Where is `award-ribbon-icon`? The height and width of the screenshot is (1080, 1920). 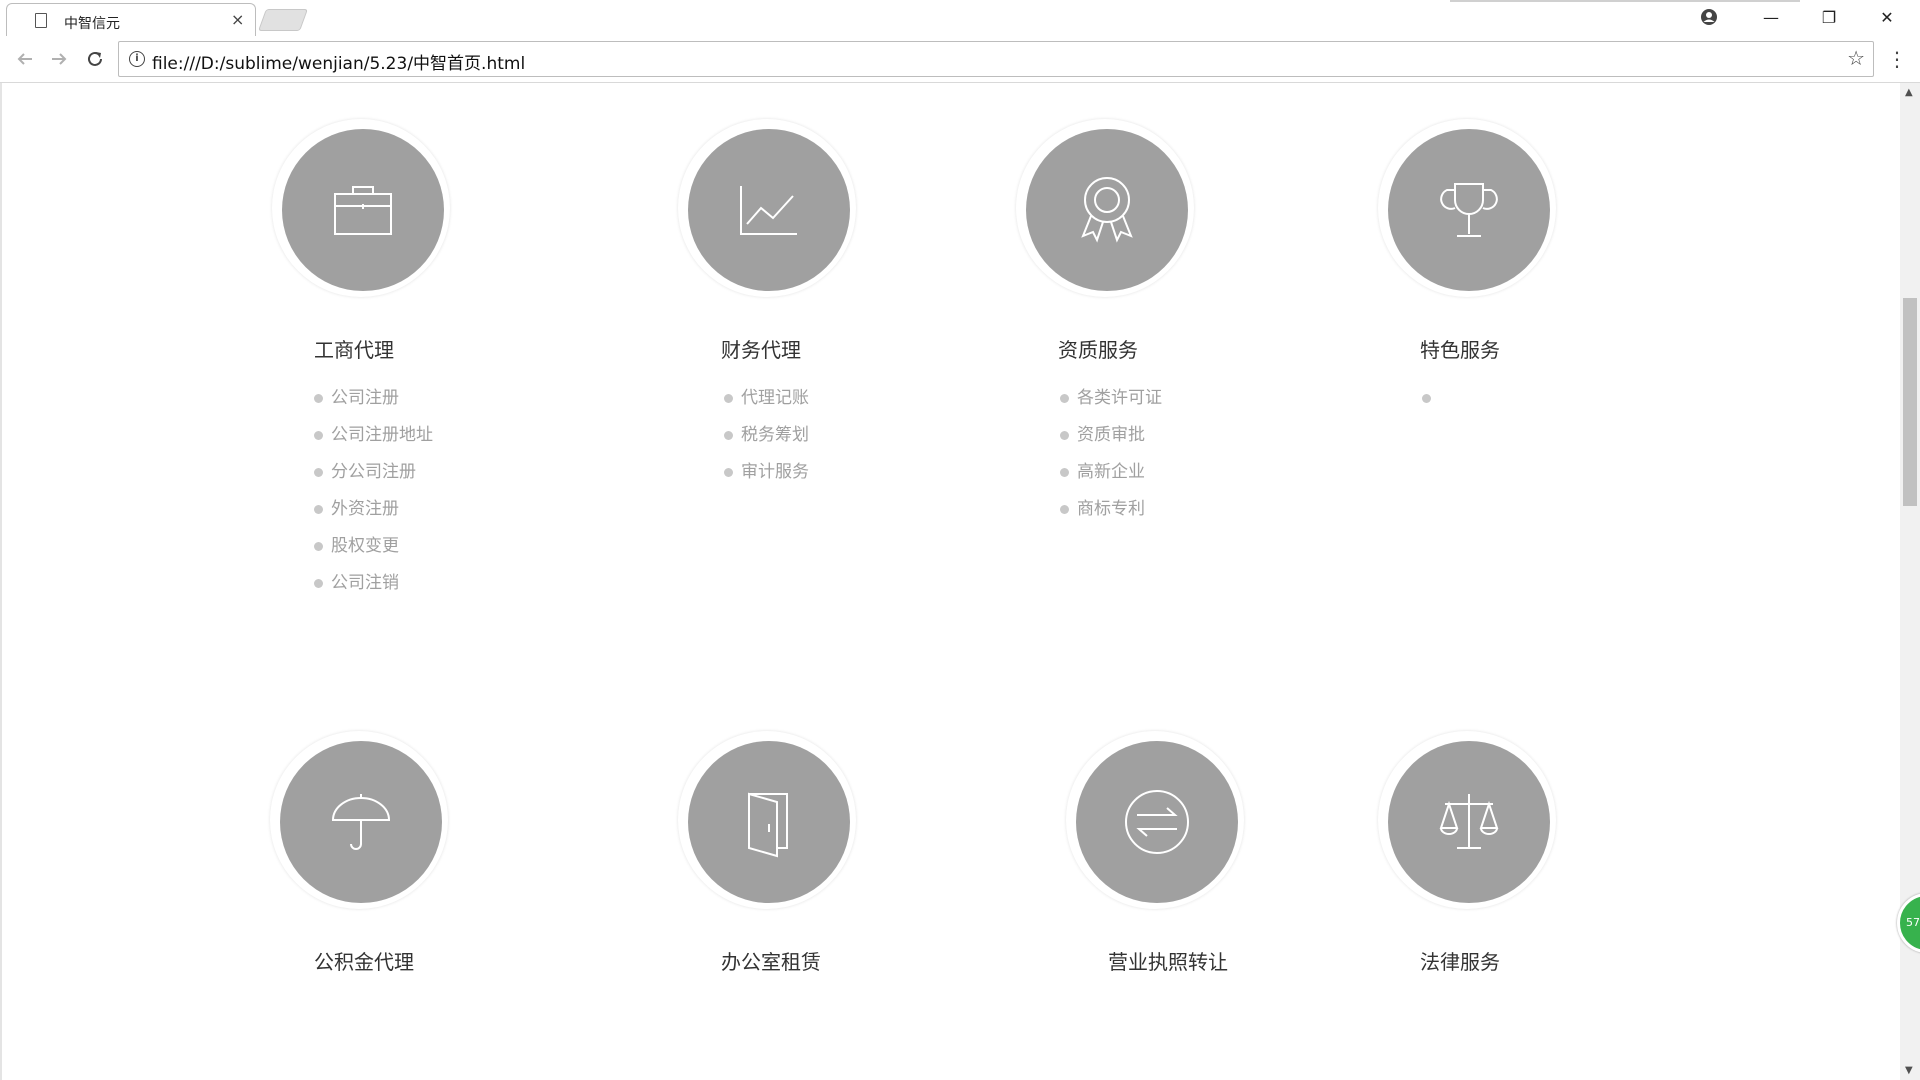 award-ribbon-icon is located at coordinates (1107, 210).